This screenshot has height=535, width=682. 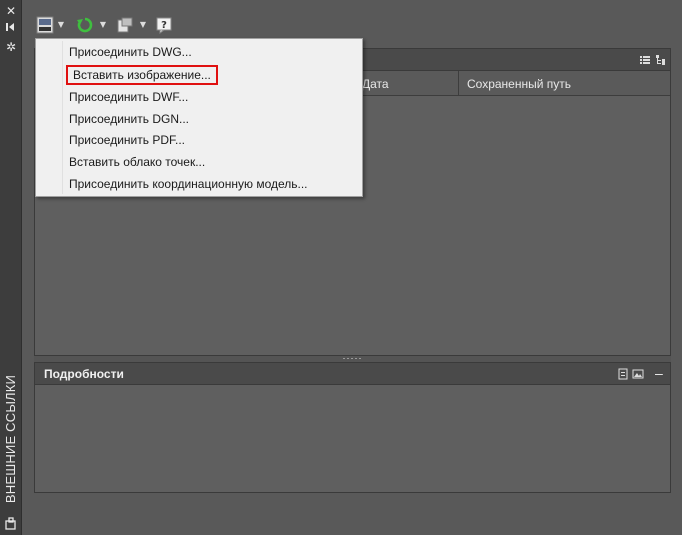 What do you see at coordinates (61, 25) in the screenshot?
I see `attach-dropdown-arrow: ▼` at bounding box center [61, 25].